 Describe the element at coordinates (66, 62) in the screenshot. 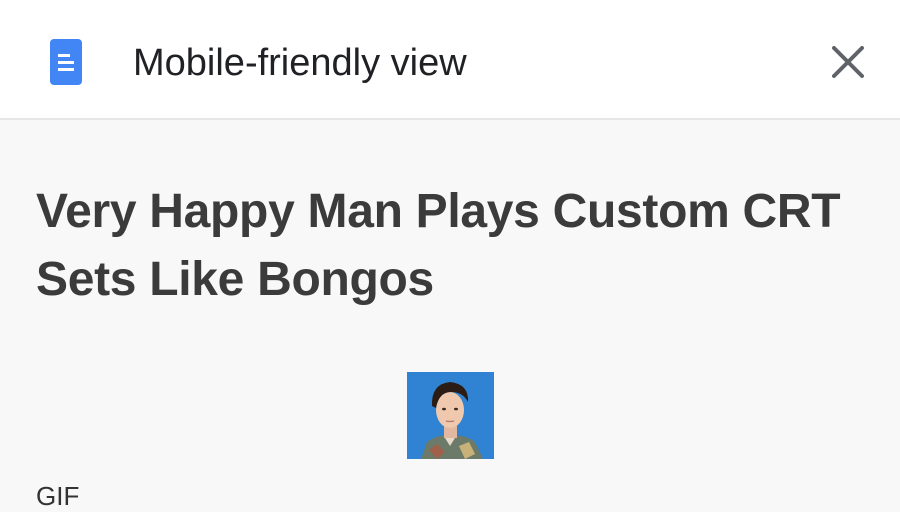

I see `document-icon` at that location.